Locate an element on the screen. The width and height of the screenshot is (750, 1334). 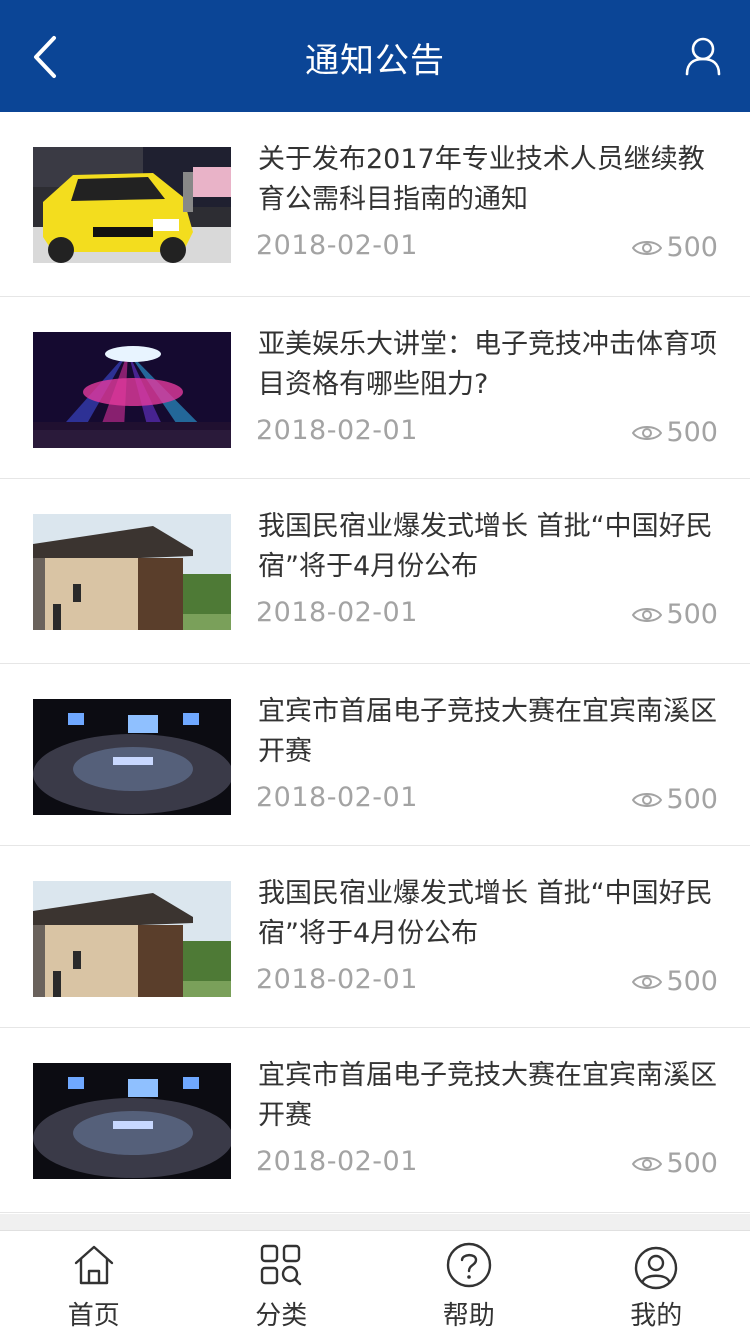
tab-home-label: 首页 is located at coordinates (93, 1316).